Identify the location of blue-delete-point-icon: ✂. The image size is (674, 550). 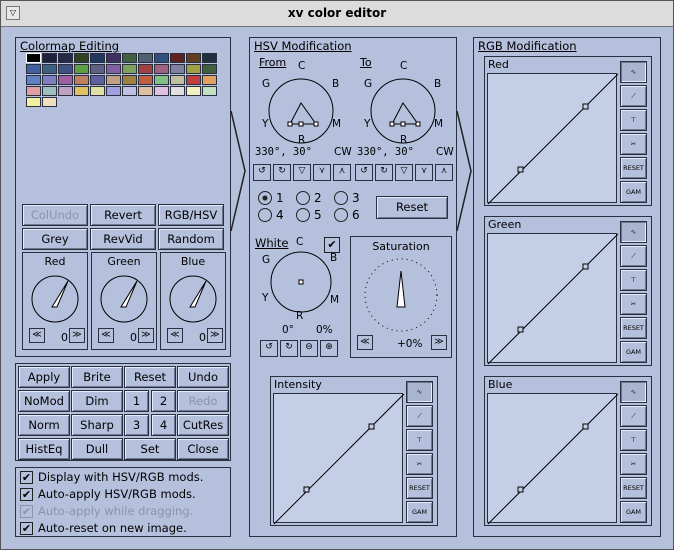
(633, 464).